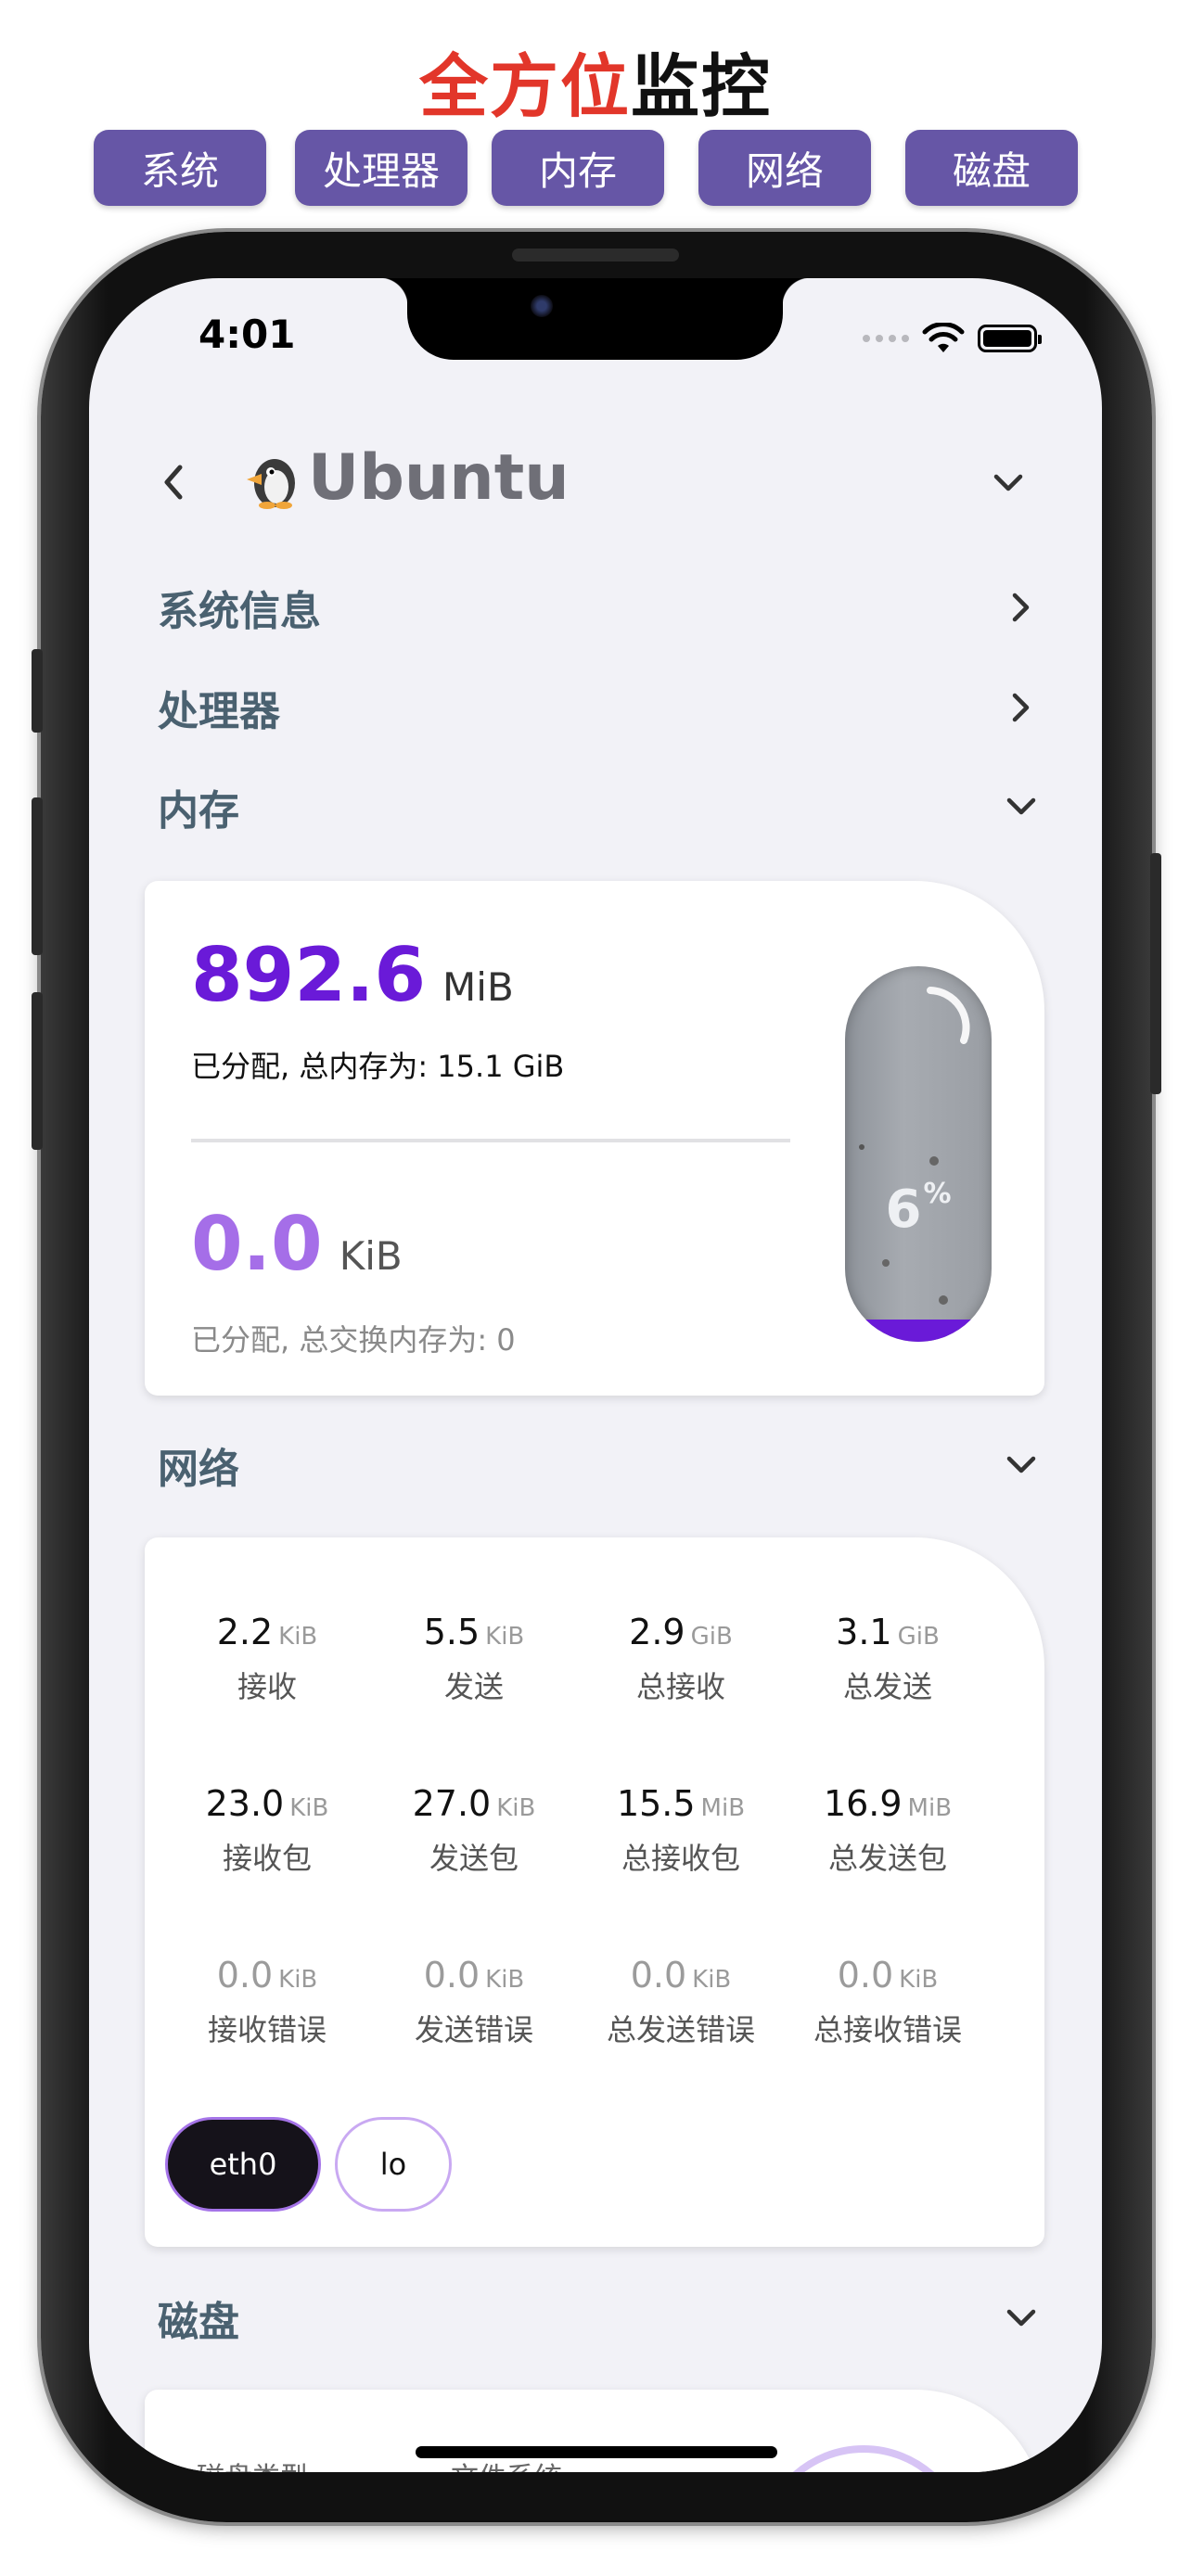 This screenshot has width=1191, height=2576. I want to click on disk-card: 磁盘类型 文件系统, so click(594, 2431).